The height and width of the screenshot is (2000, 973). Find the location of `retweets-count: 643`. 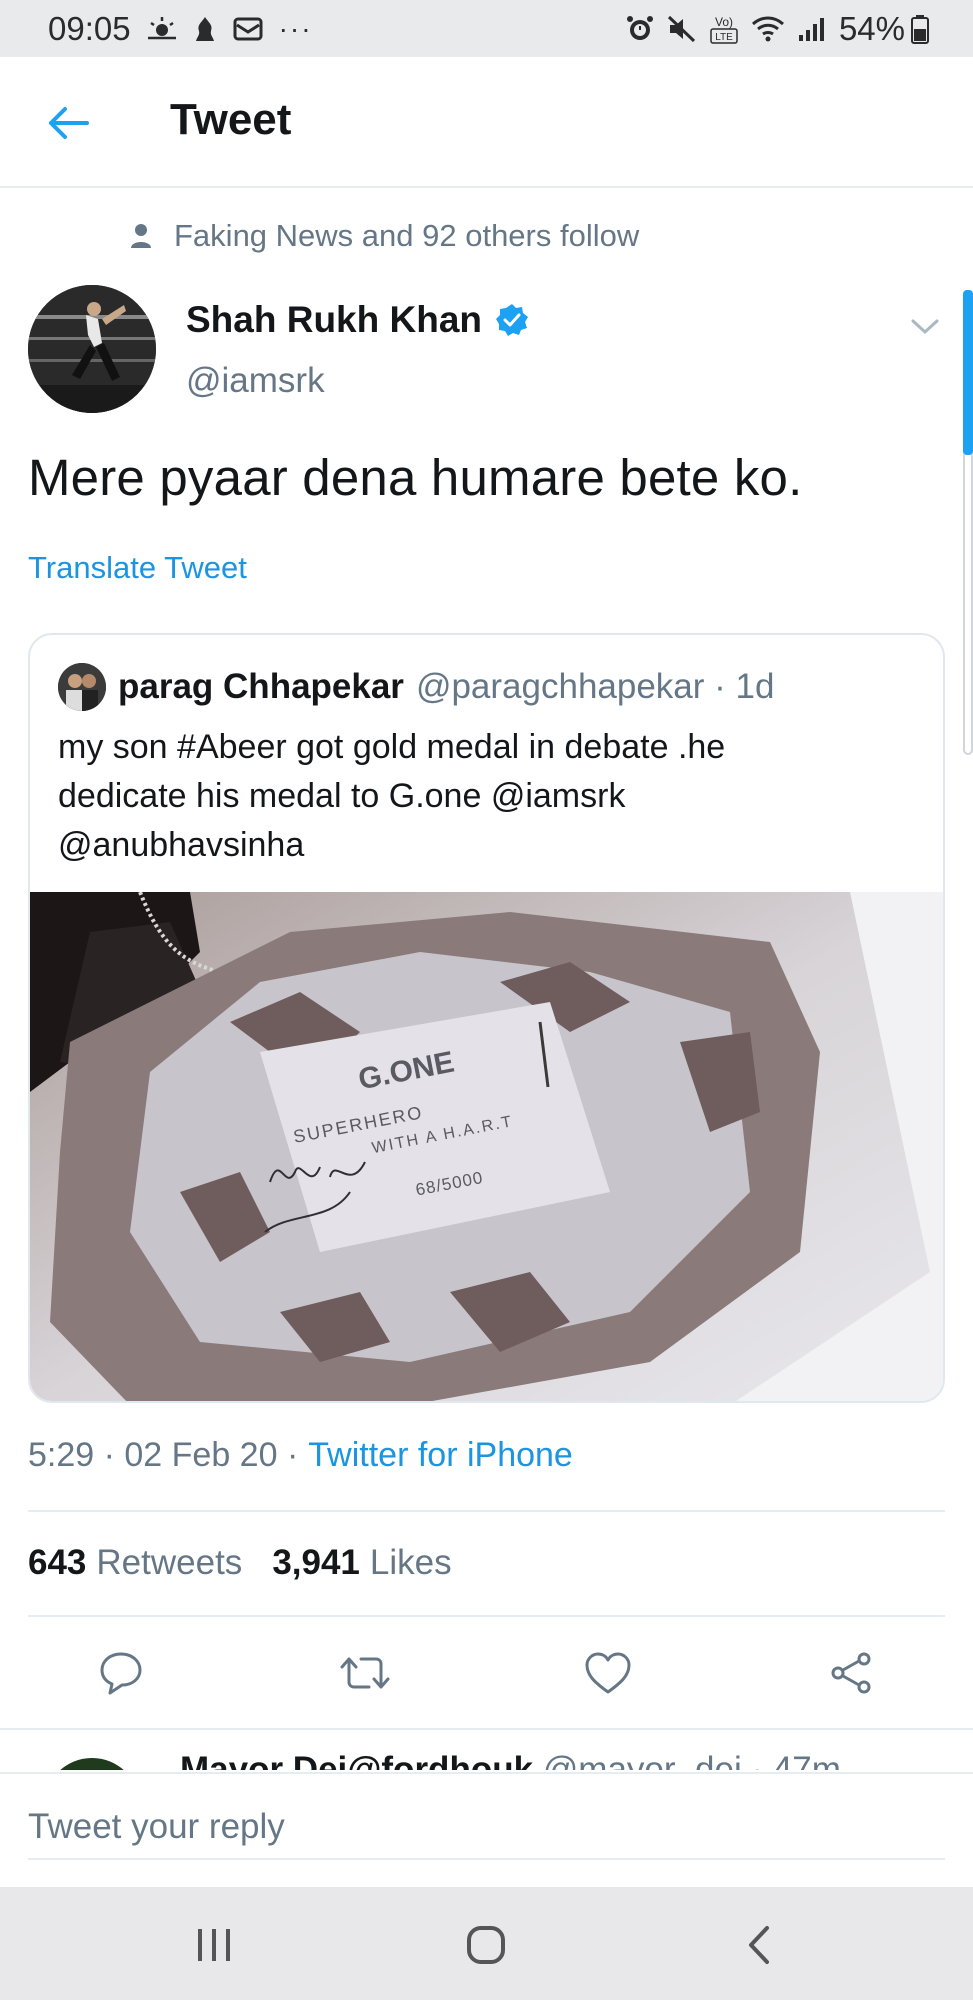

retweets-count: 643 is located at coordinates (57, 1562).